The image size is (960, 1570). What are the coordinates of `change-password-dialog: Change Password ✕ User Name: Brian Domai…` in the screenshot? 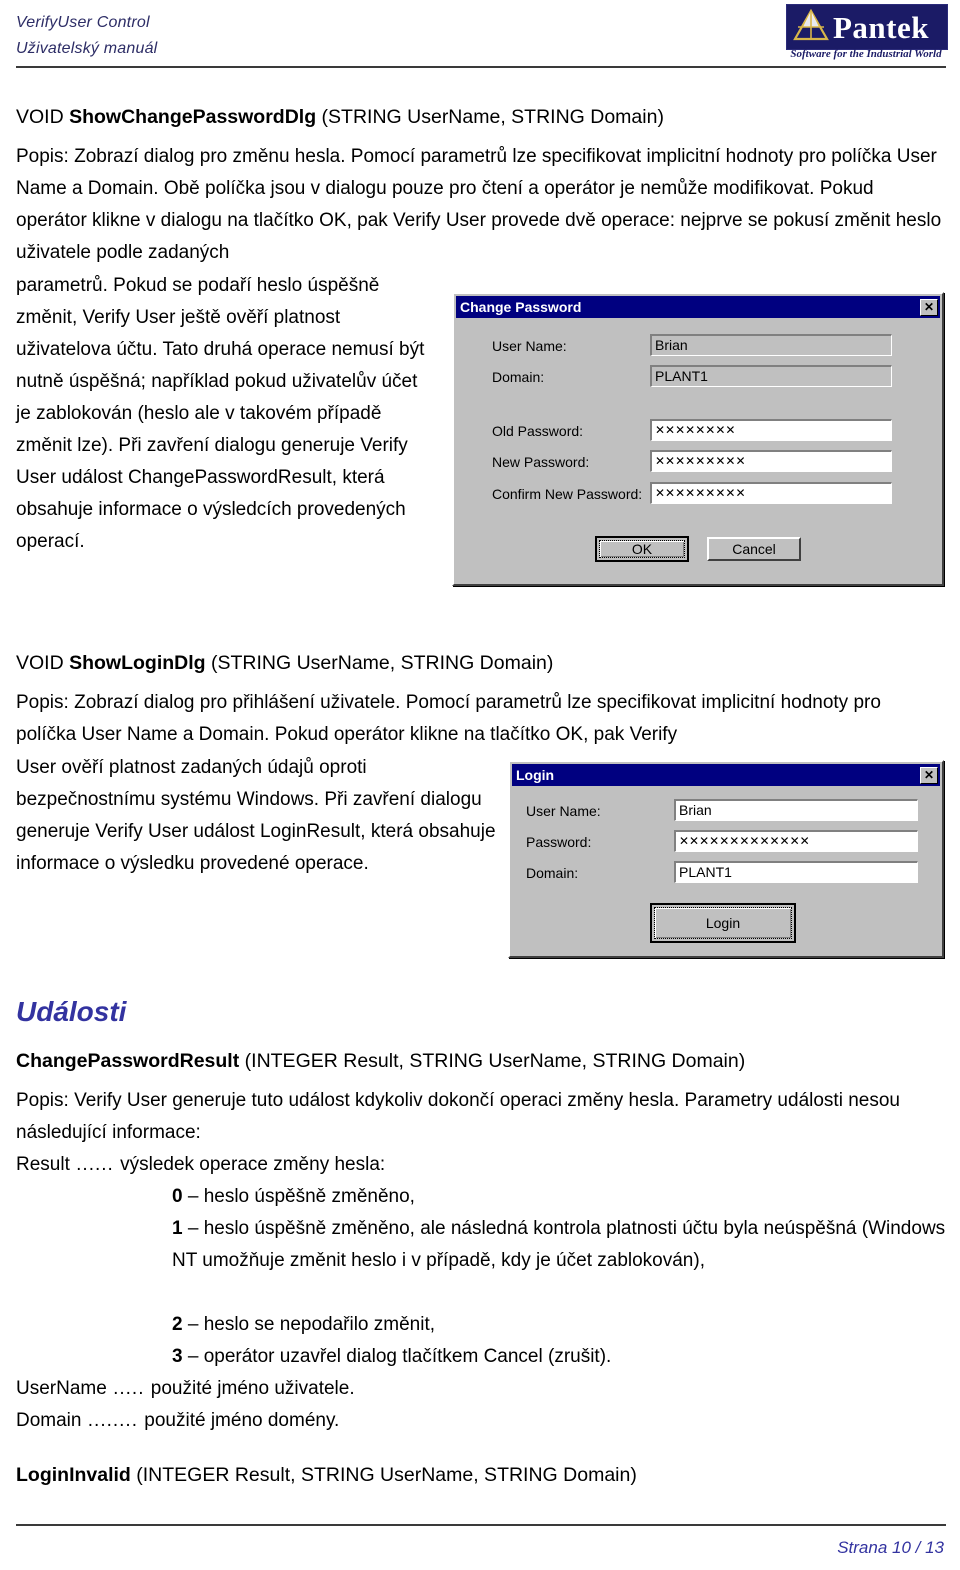 It's located at (698, 439).